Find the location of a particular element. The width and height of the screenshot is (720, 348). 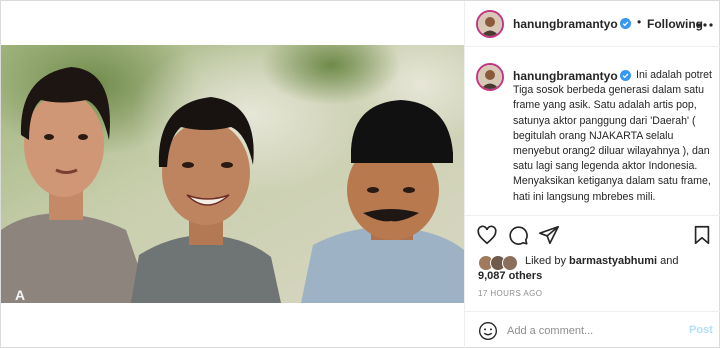

comment-button is located at coordinates (518, 235).